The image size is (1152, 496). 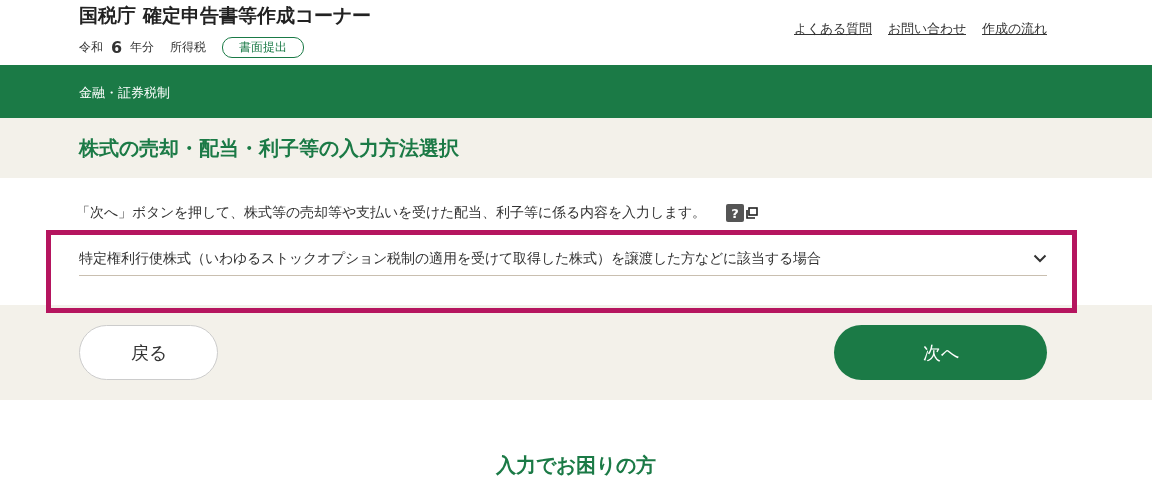 What do you see at coordinates (1014, 29) in the screenshot?
I see `header-link: 作成の流れ` at bounding box center [1014, 29].